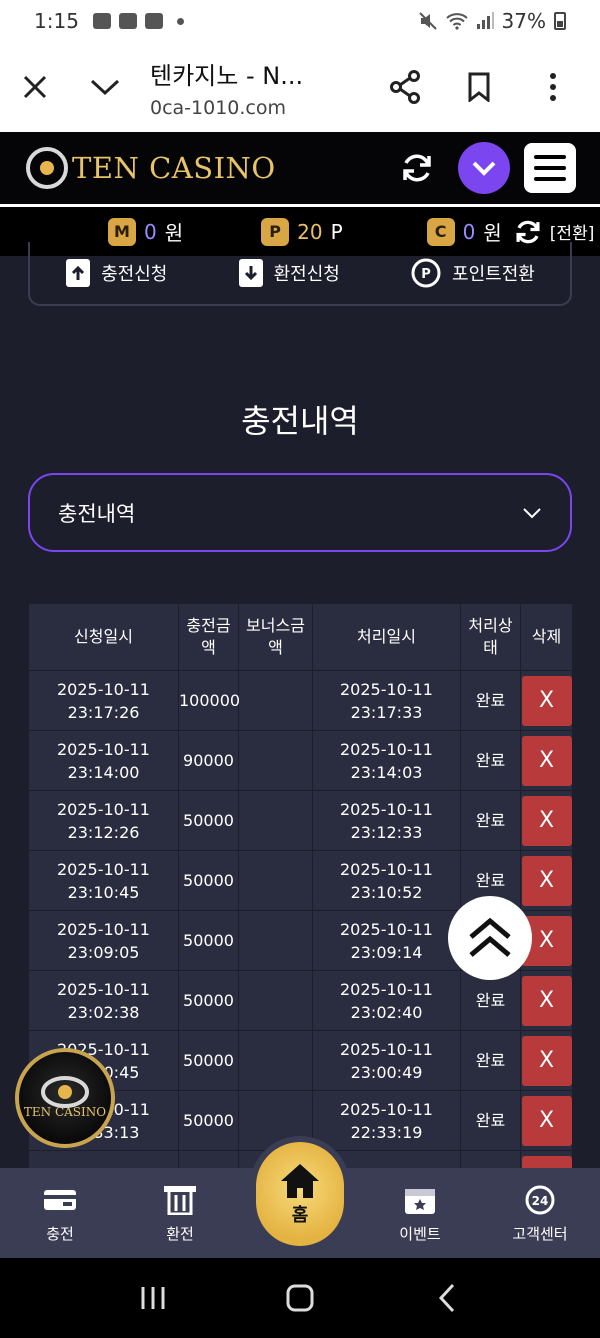 The width and height of the screenshot is (600, 1338). I want to click on more-notifications-dot, so click(180, 21).